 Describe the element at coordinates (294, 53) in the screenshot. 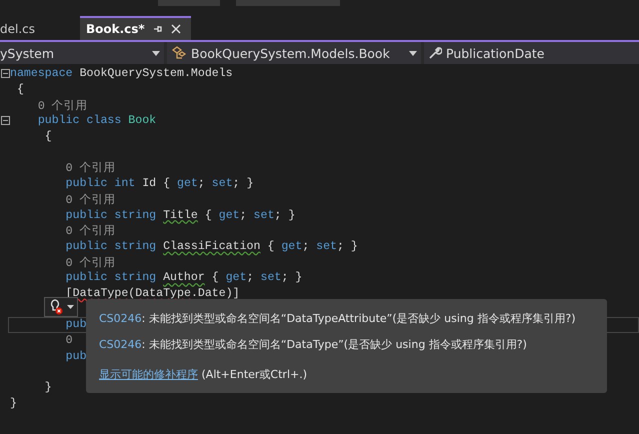

I see `navigation-dropdown: BookQuerySystem.Models.Book` at that location.